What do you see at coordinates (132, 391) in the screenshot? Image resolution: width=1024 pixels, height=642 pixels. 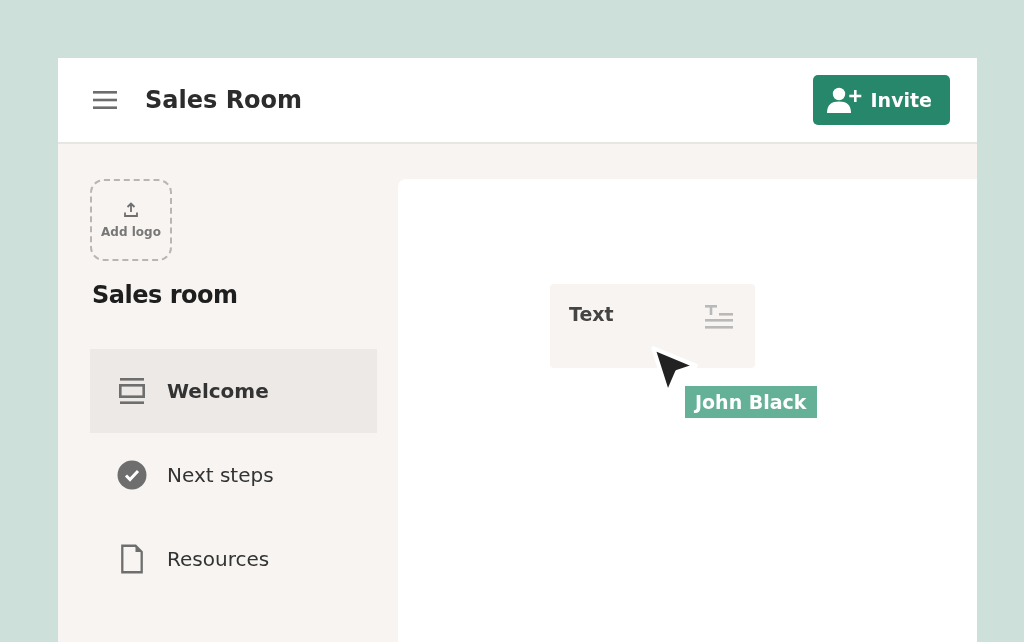 I see `layout-icon` at bounding box center [132, 391].